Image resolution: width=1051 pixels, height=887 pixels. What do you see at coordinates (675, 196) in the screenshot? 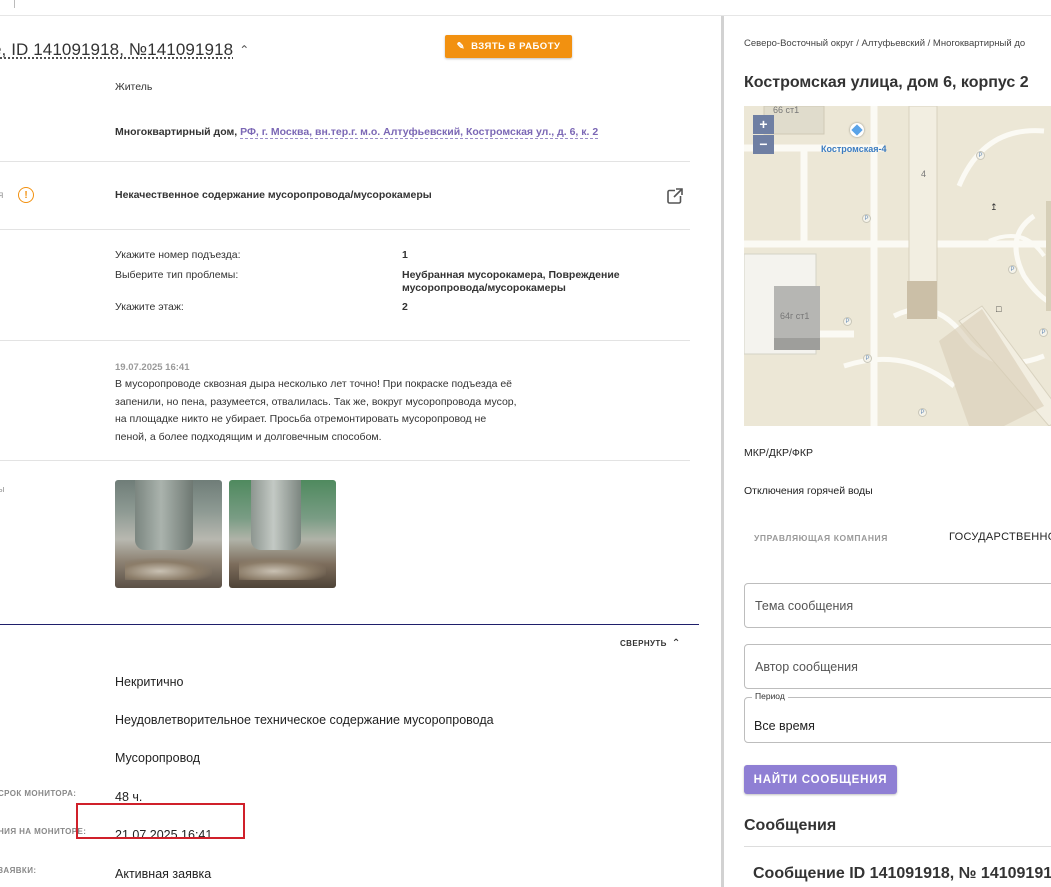
I see `external-link-icon` at bounding box center [675, 196].